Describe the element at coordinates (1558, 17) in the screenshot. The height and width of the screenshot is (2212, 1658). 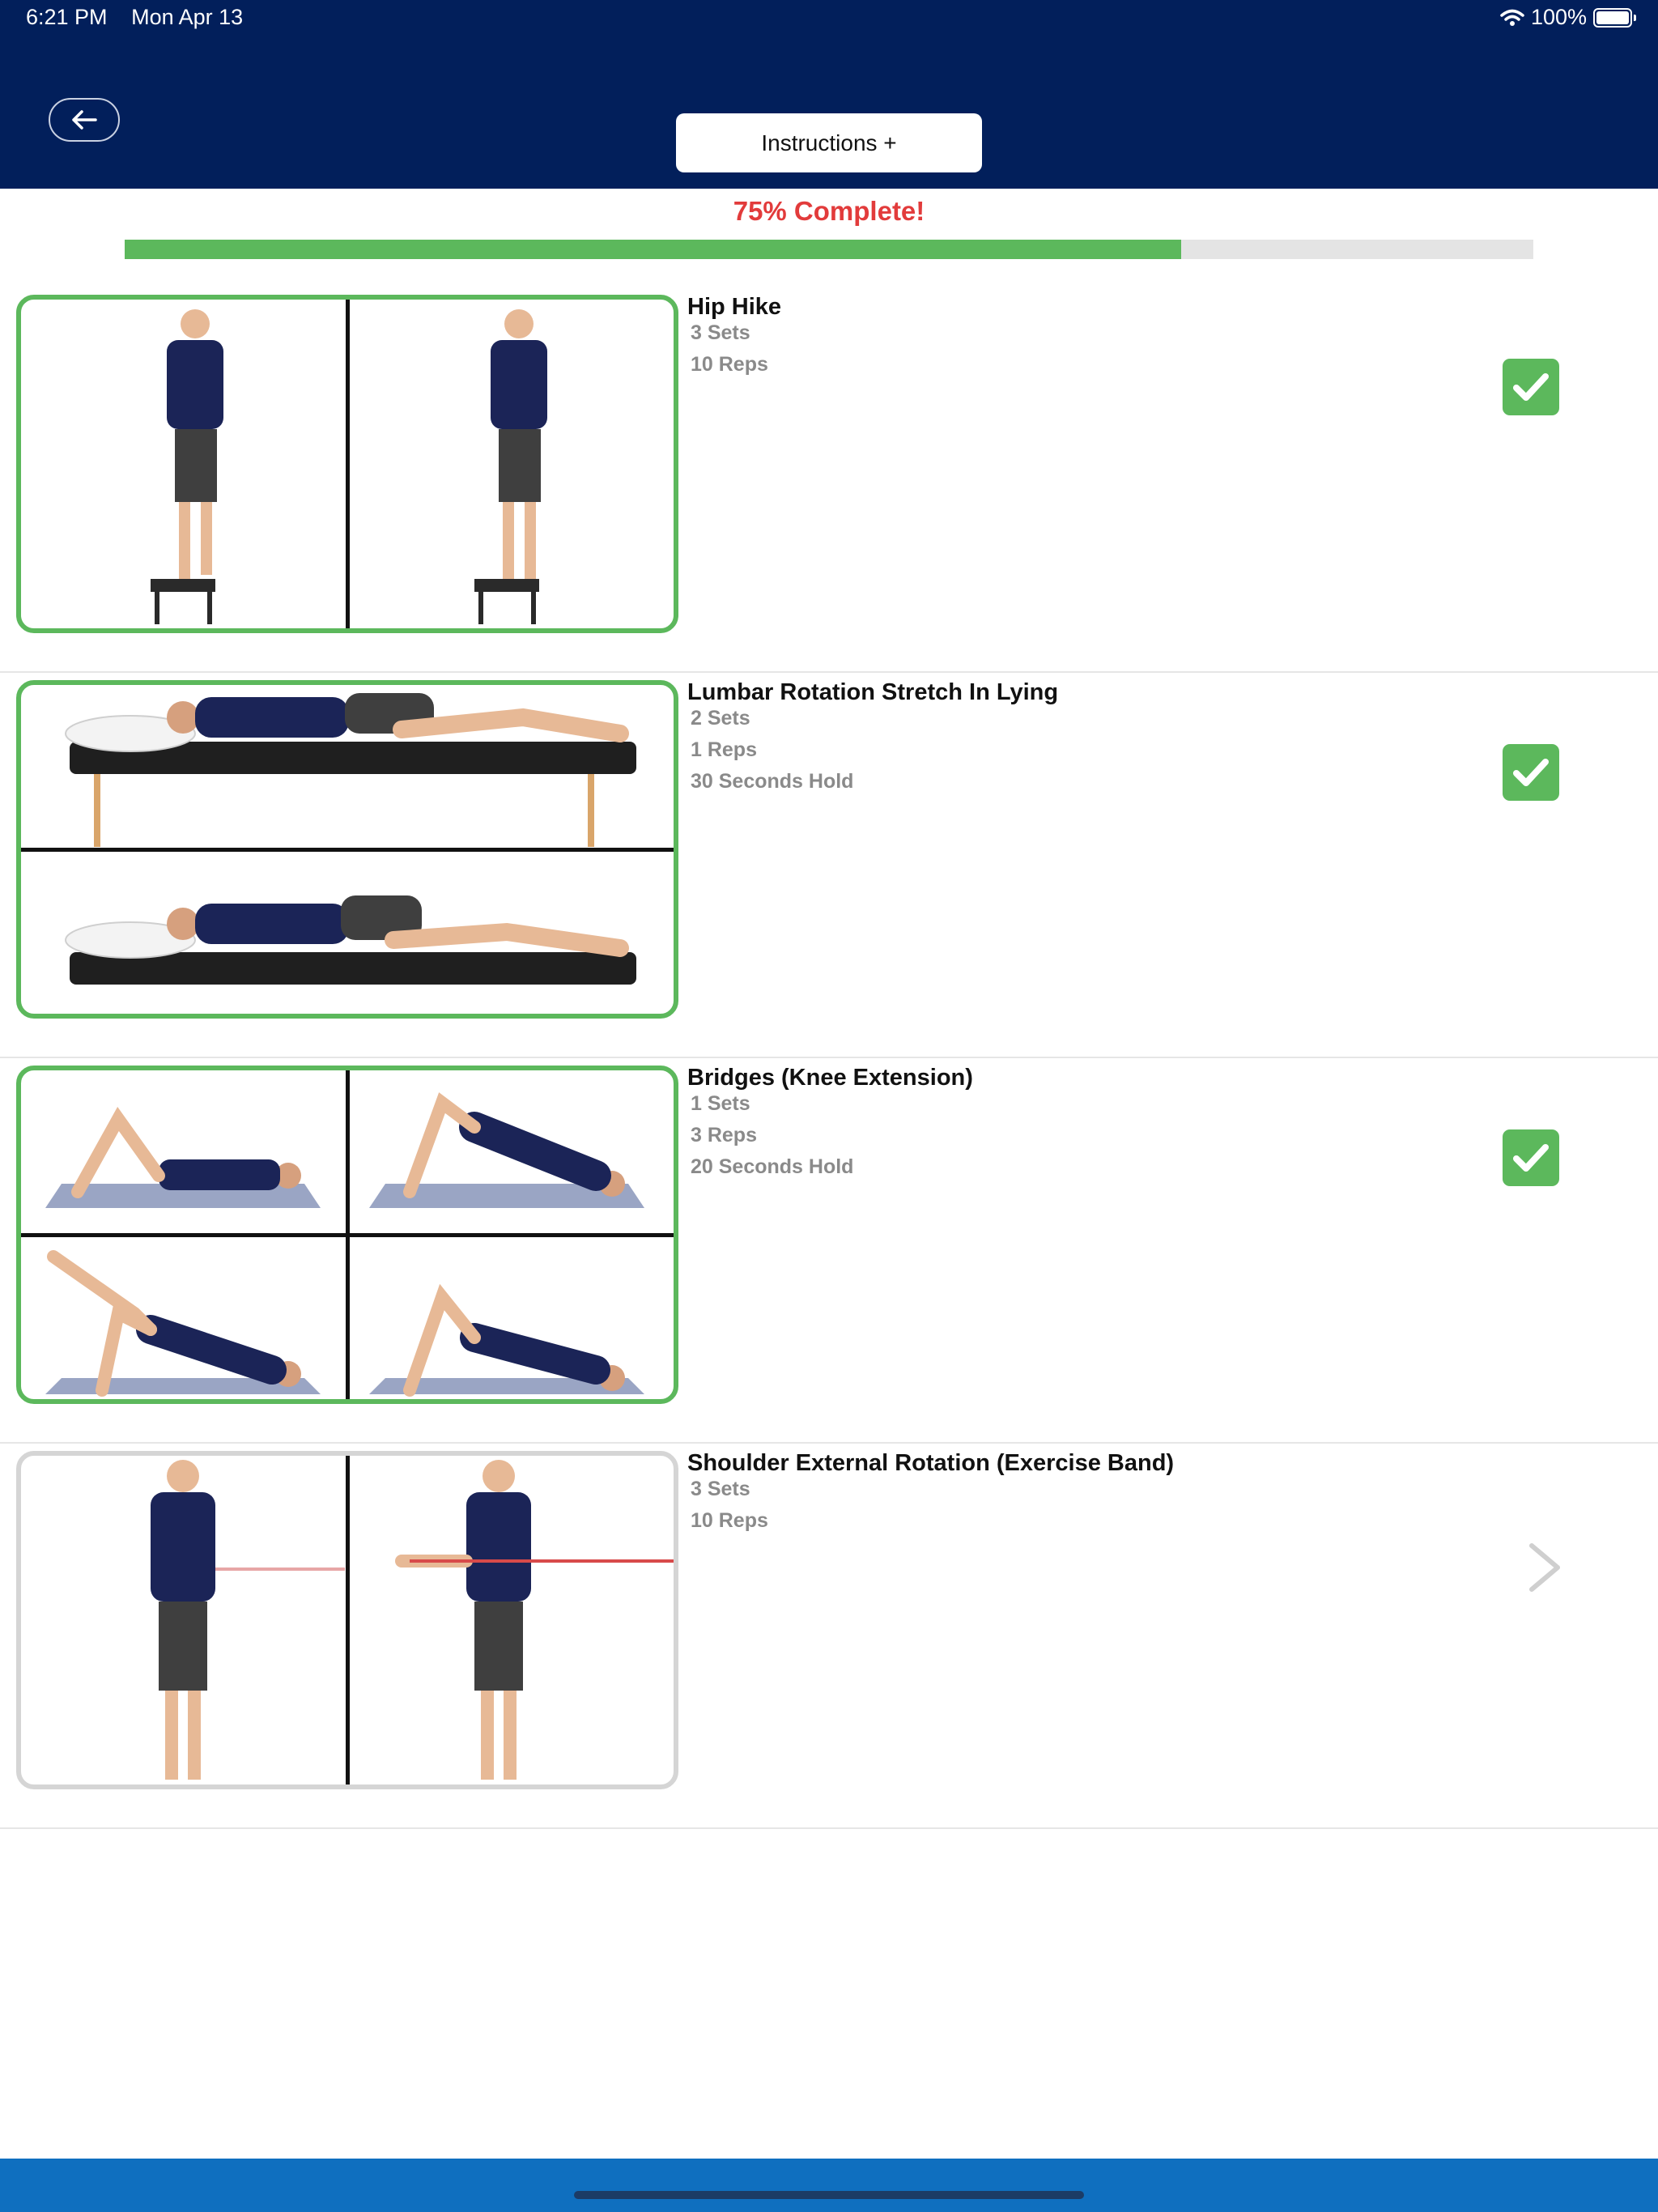
I see `battery-percent: 100%` at that location.